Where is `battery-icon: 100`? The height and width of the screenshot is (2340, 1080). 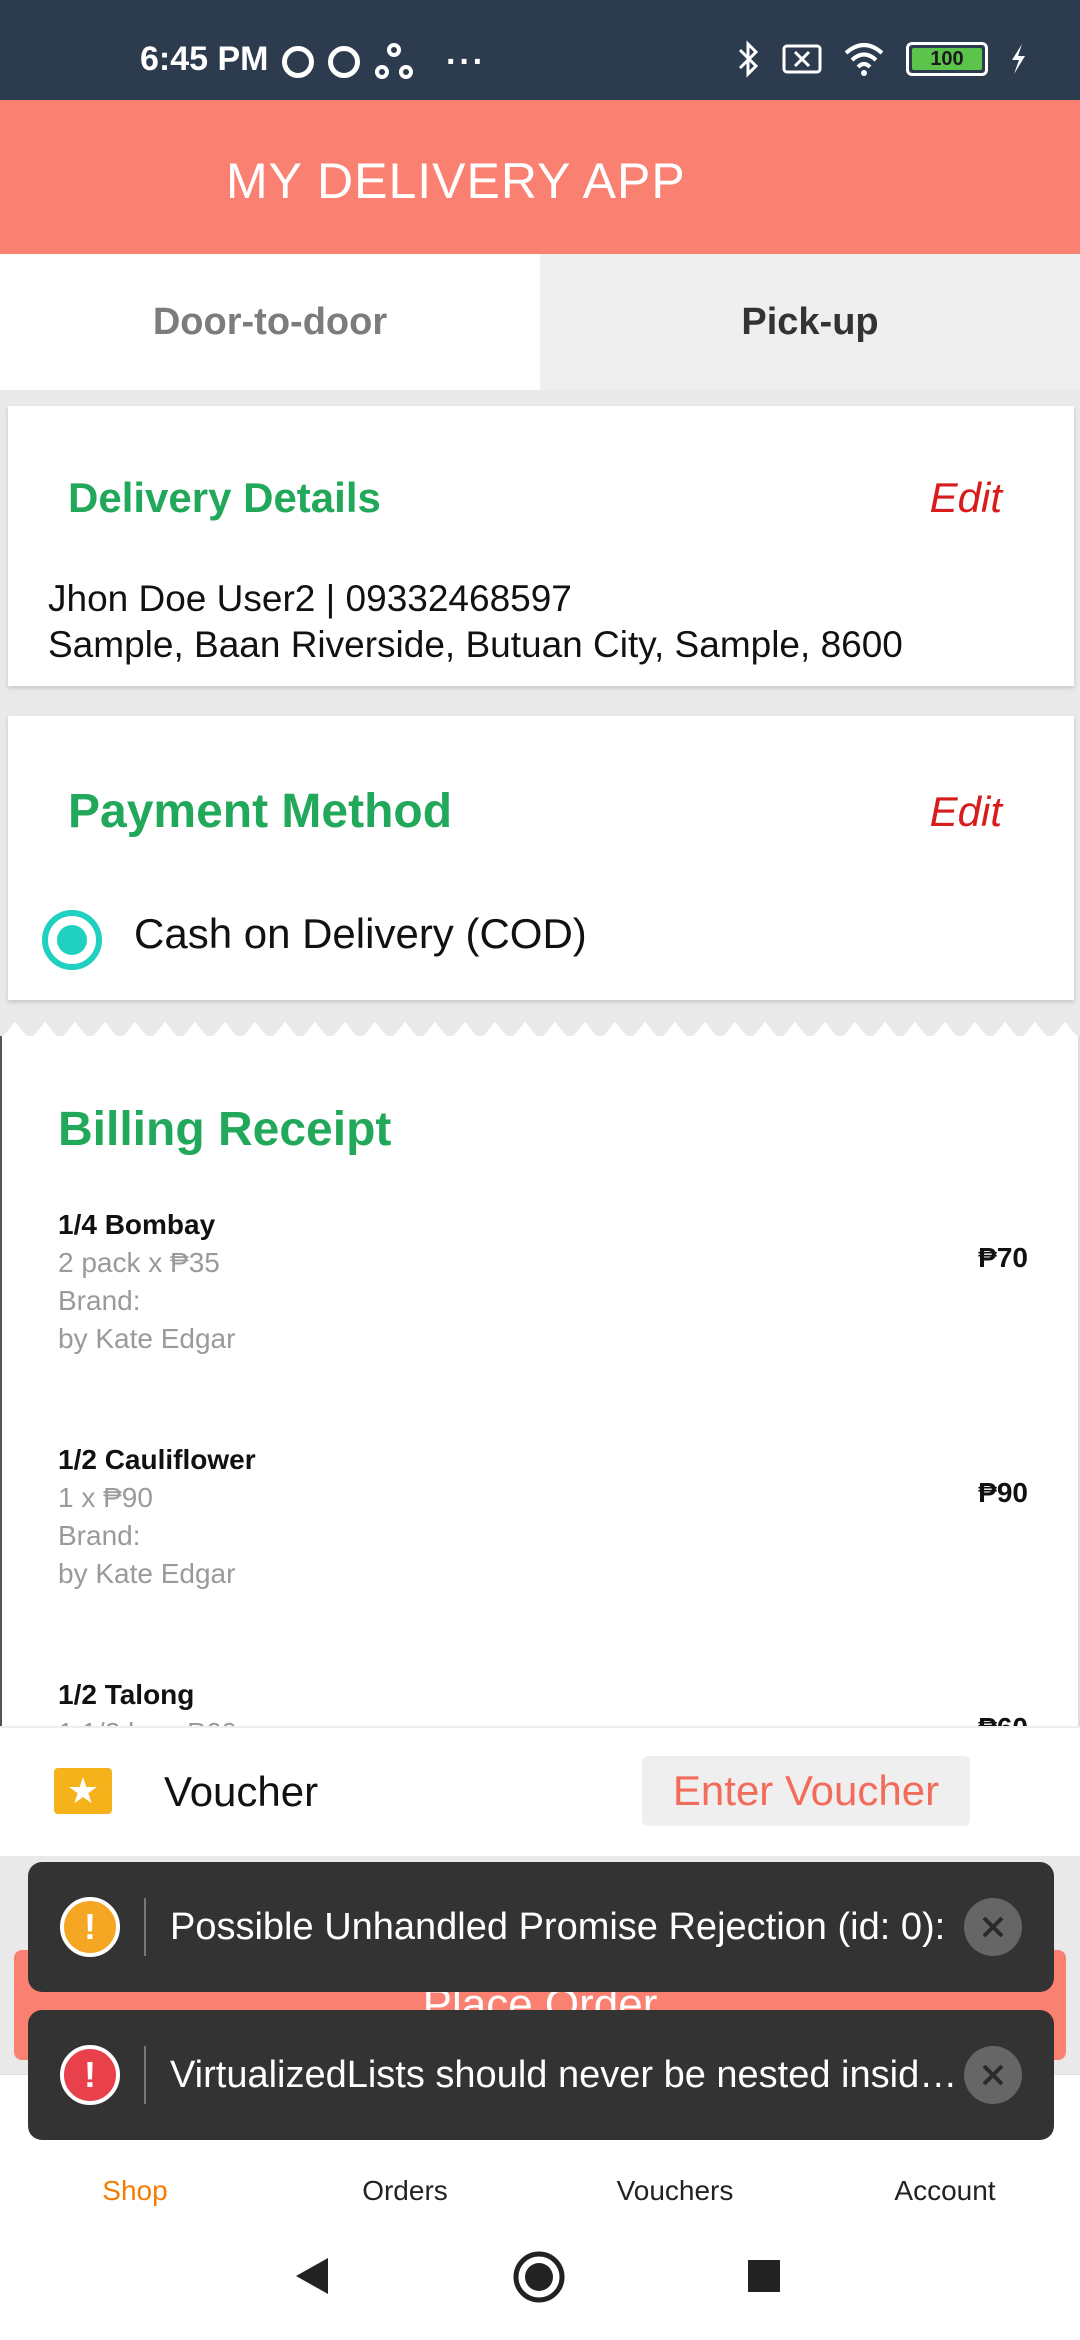
battery-icon: 100 is located at coordinates (947, 59).